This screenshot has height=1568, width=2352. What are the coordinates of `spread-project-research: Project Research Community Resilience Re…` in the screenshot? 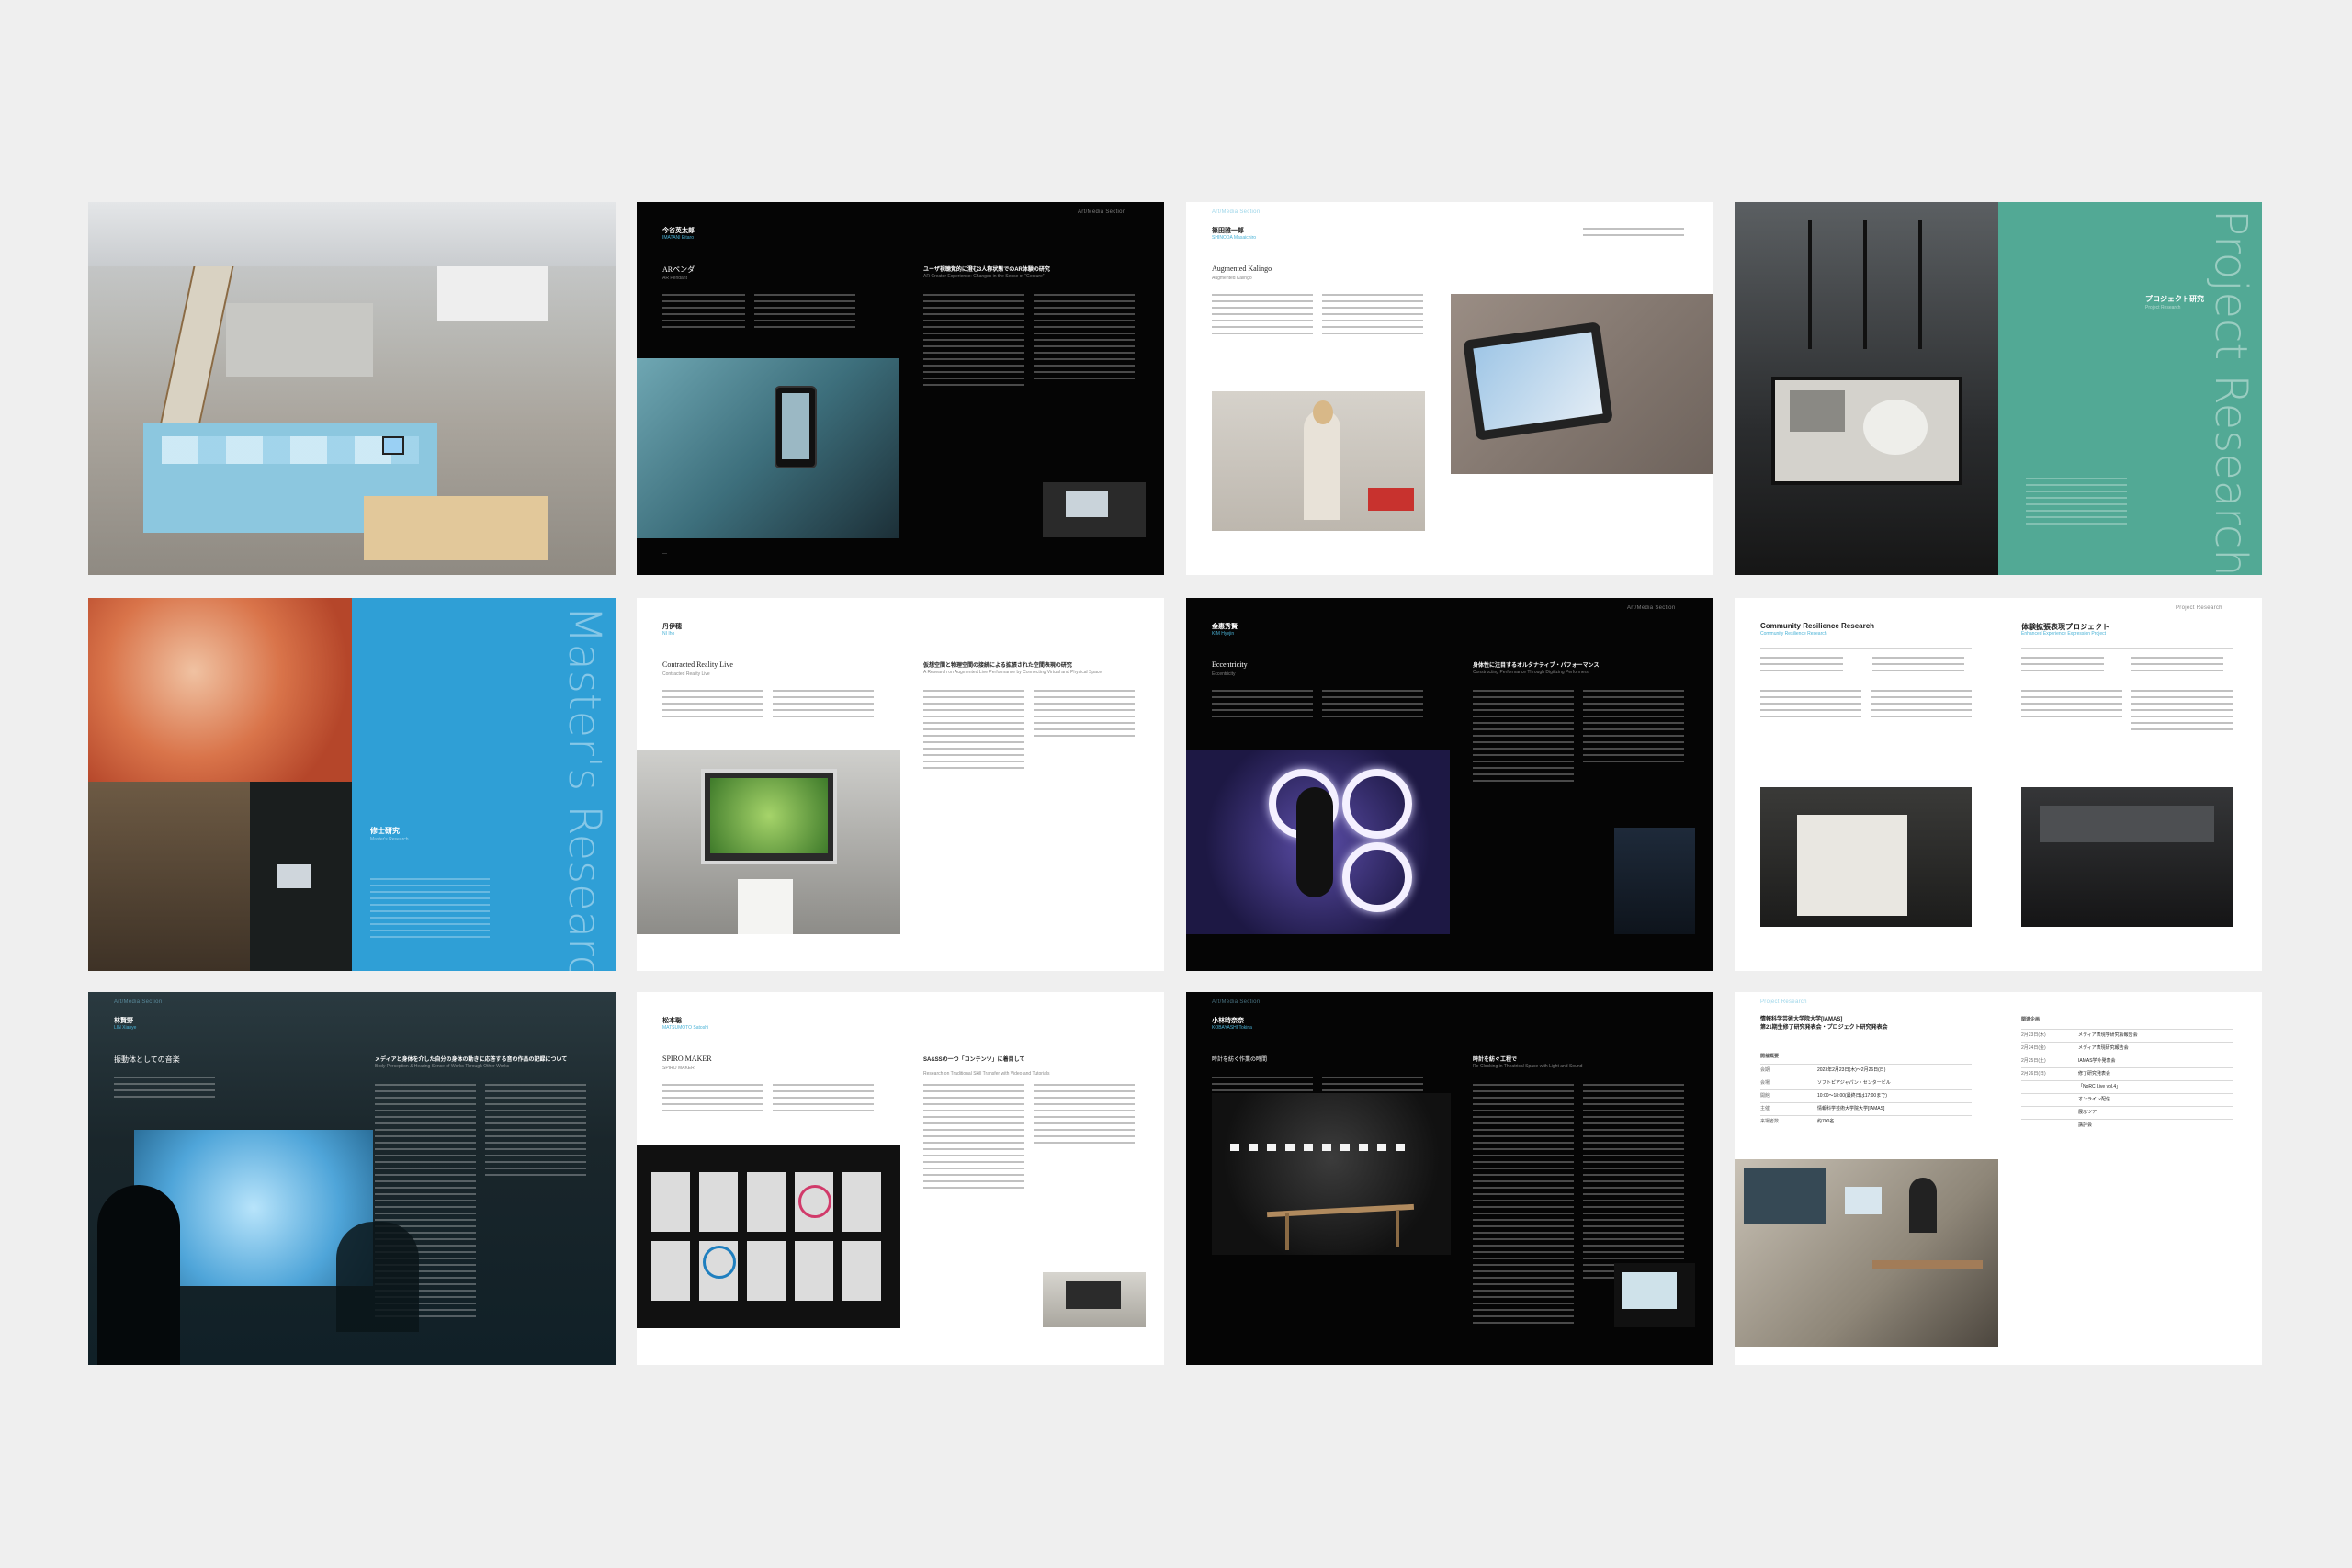 It's located at (1998, 785).